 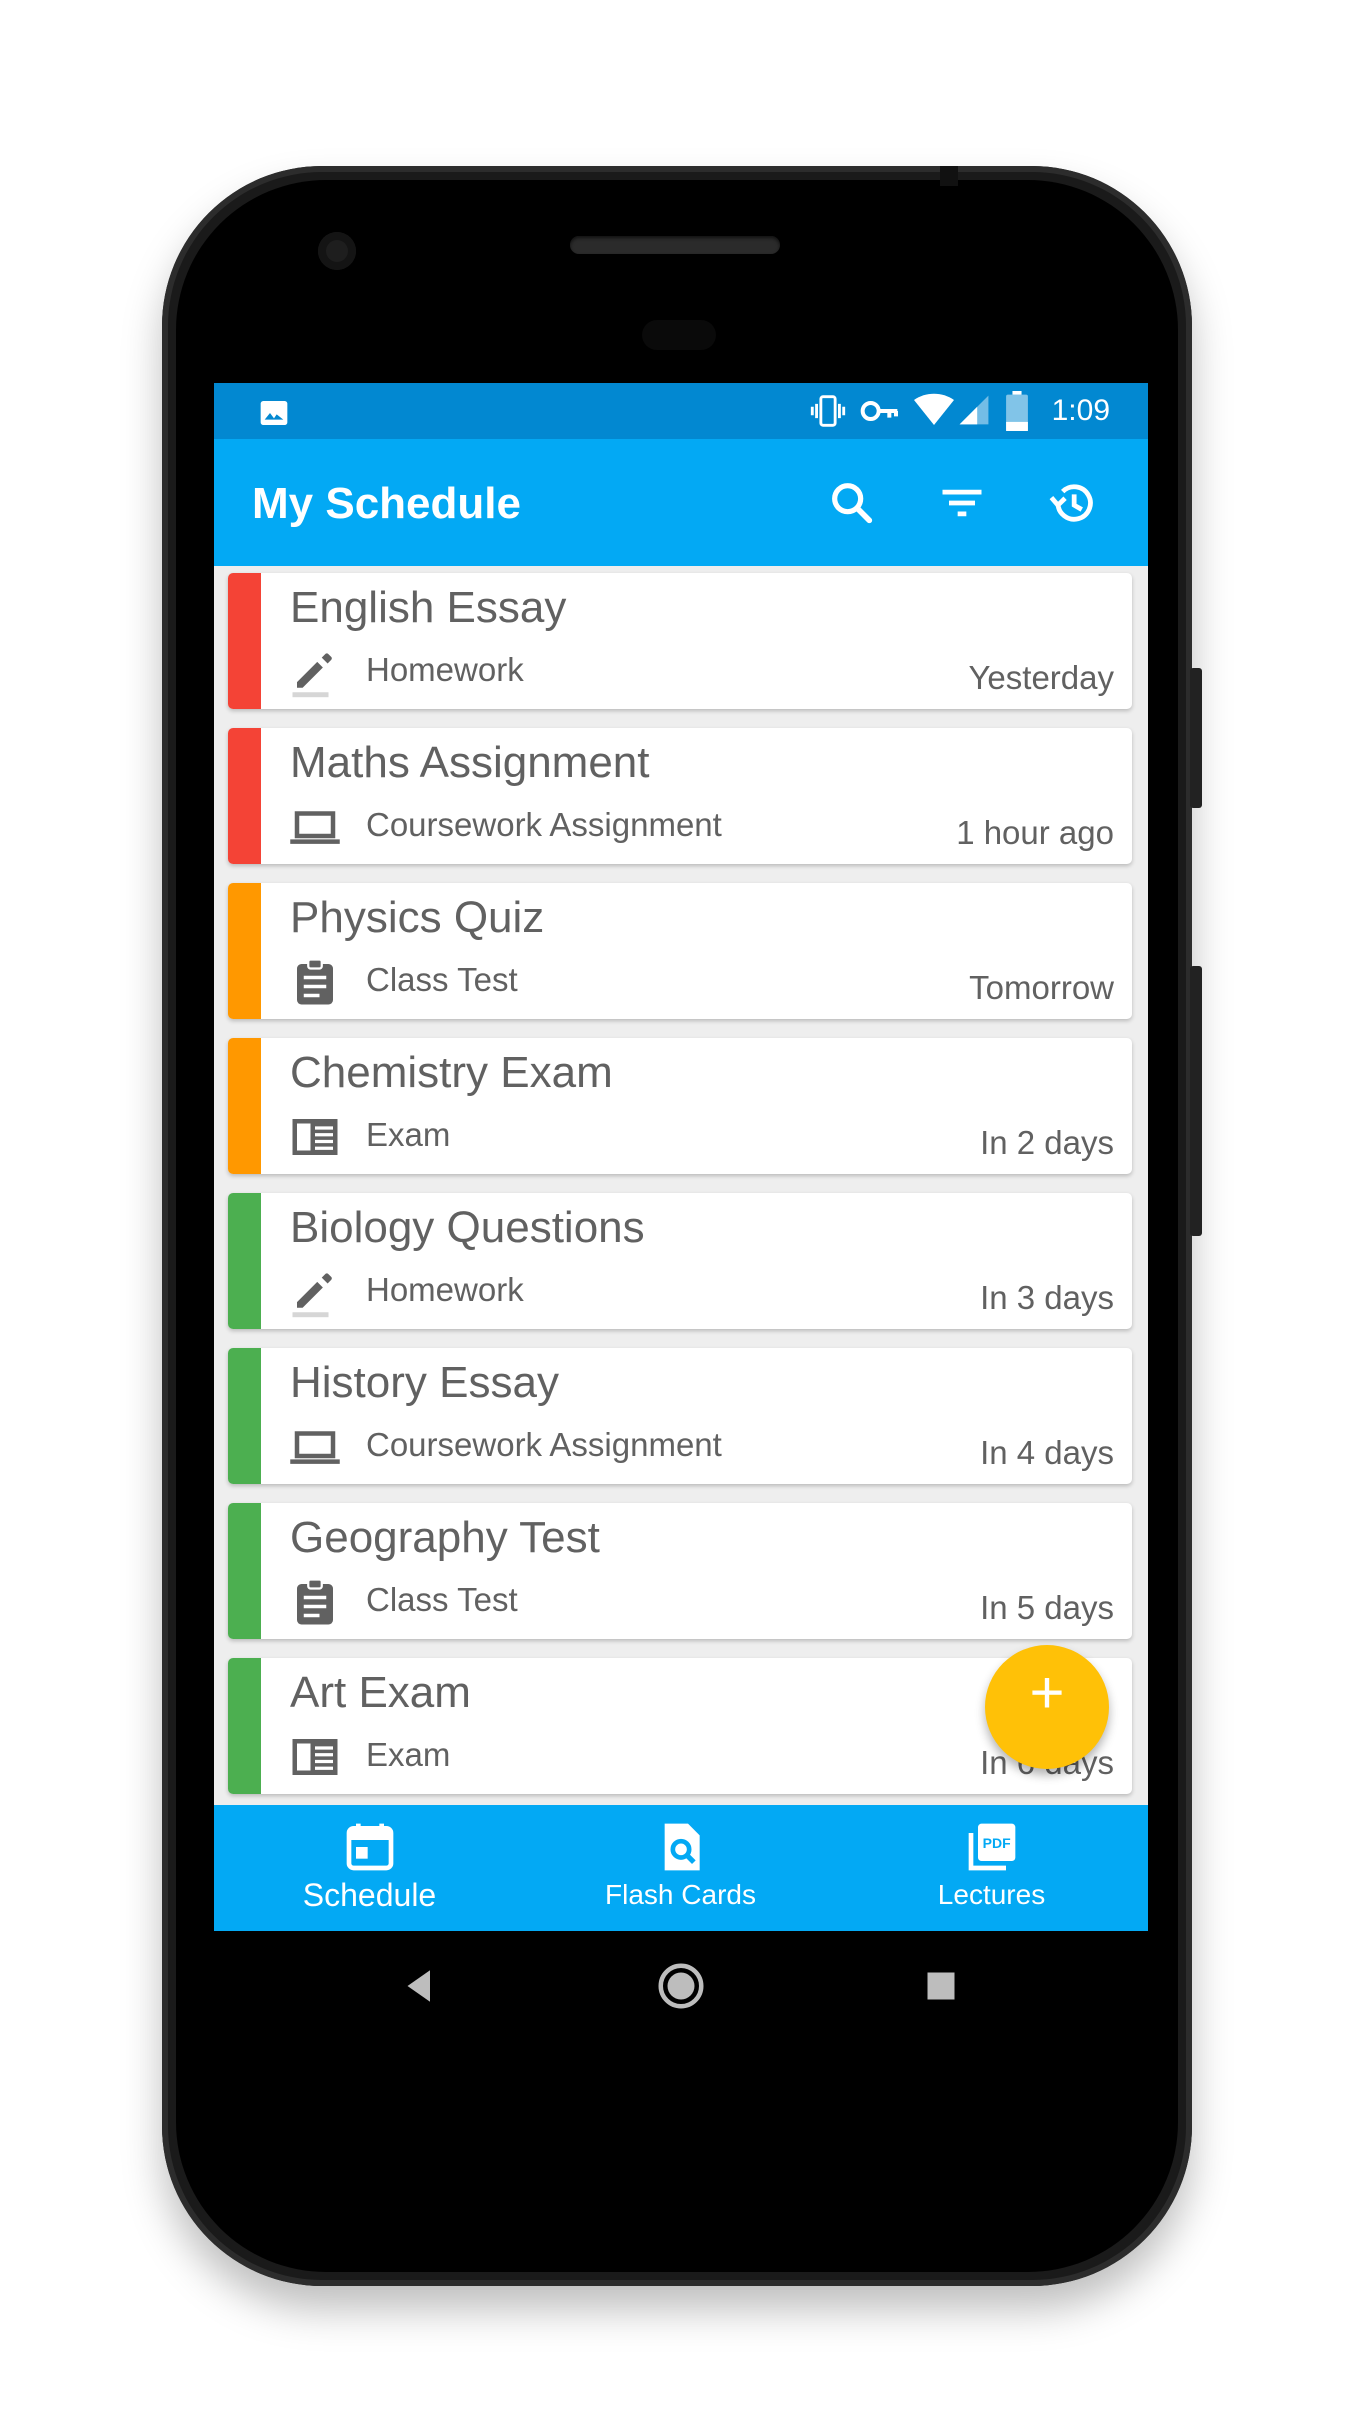 I want to click on pdf-icon: PDF, so click(x=992, y=1847).